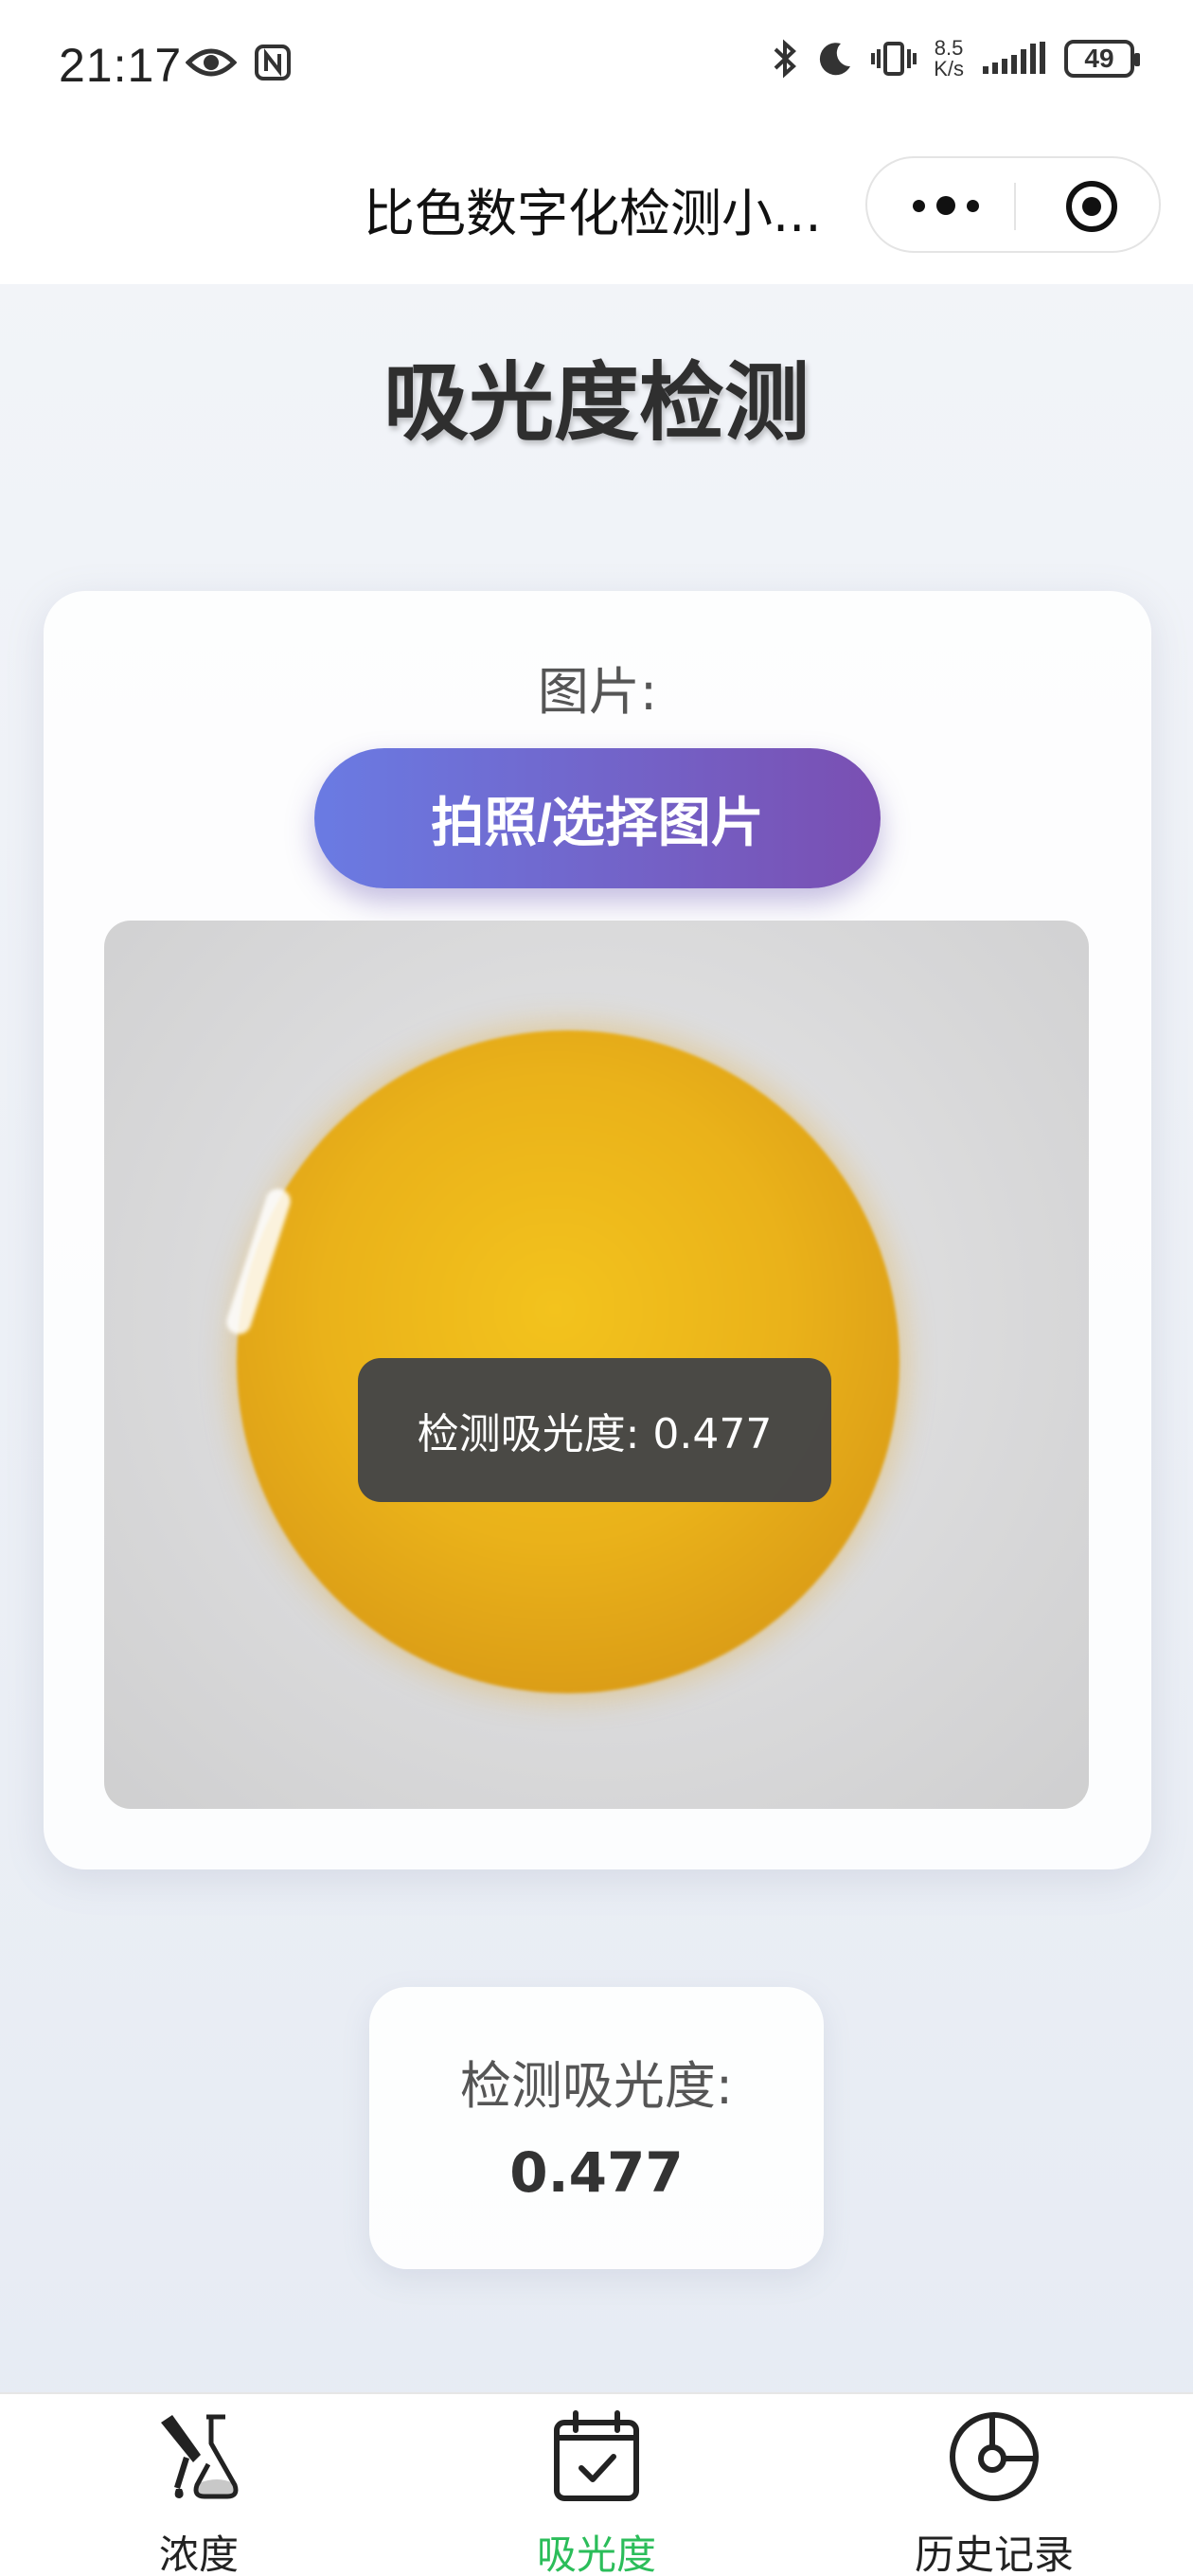 The width and height of the screenshot is (1193, 2576). What do you see at coordinates (994, 2553) in the screenshot?
I see `tab-label: 历史记录` at bounding box center [994, 2553].